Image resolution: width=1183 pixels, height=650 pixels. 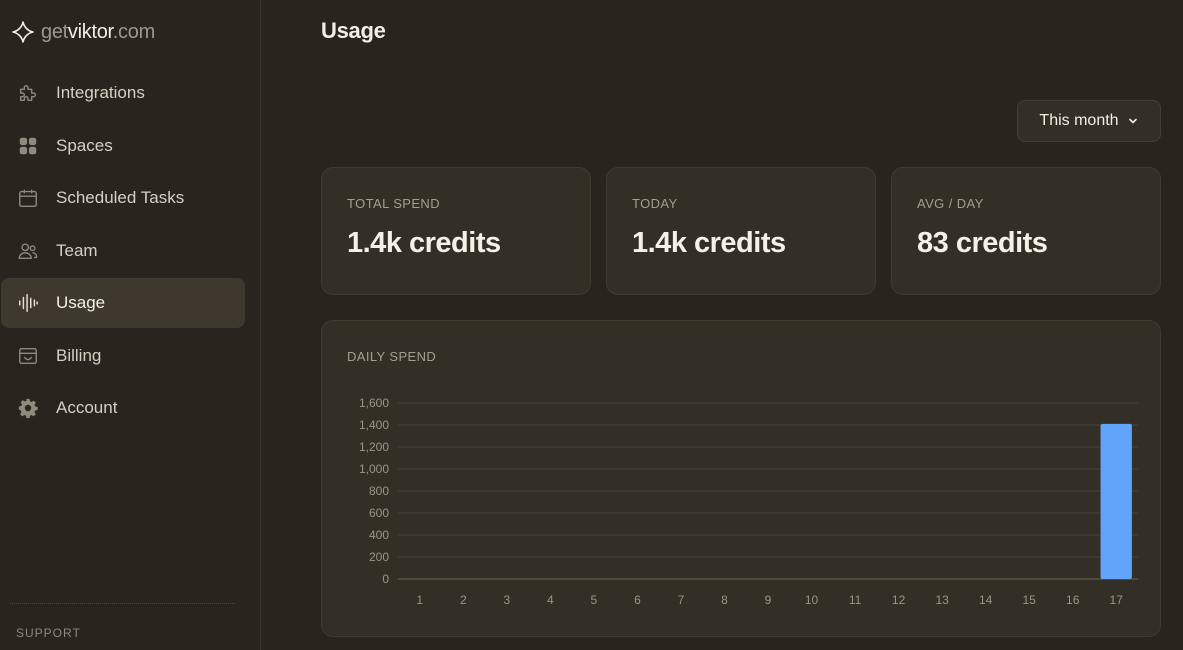 I want to click on waveform-icon, so click(x=28, y=303).